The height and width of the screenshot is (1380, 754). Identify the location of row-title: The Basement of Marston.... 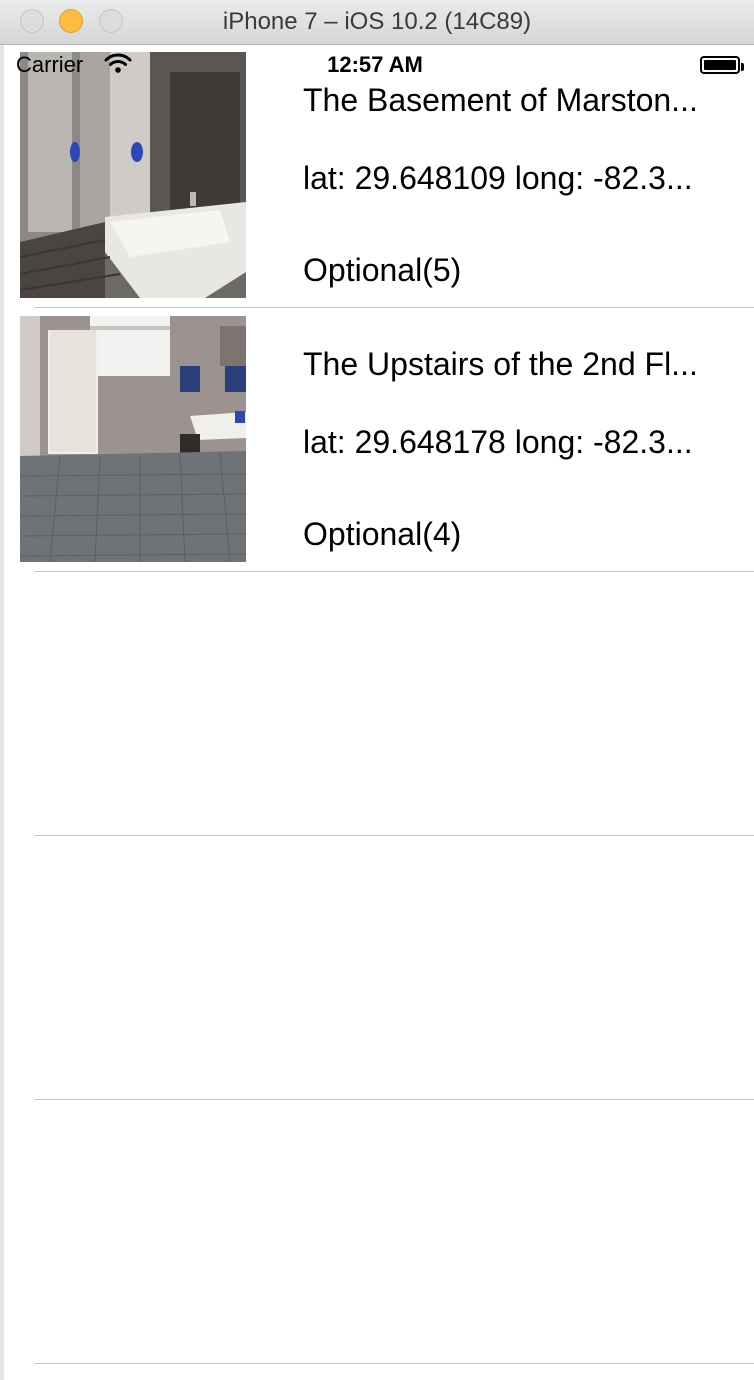
(500, 100).